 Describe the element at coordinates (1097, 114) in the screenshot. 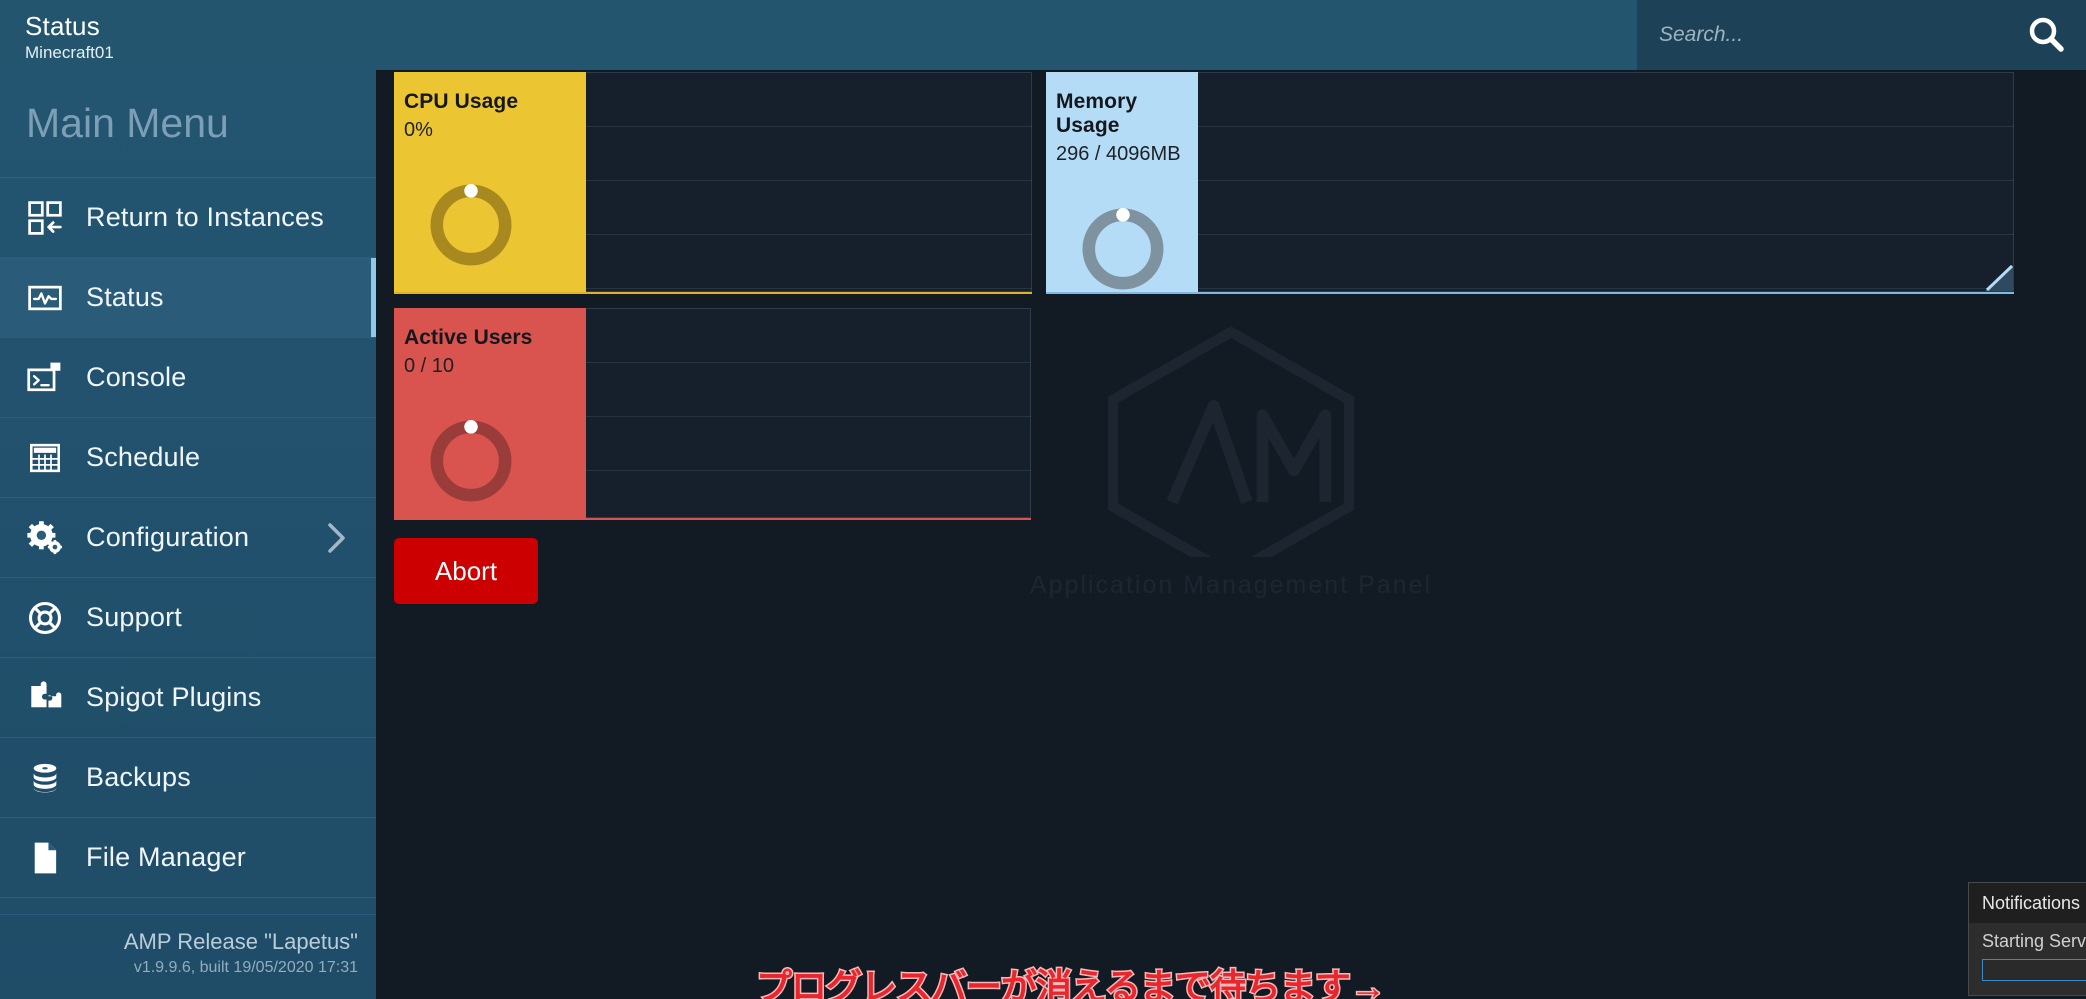

I see `memory-card-title: Memory Usage` at that location.